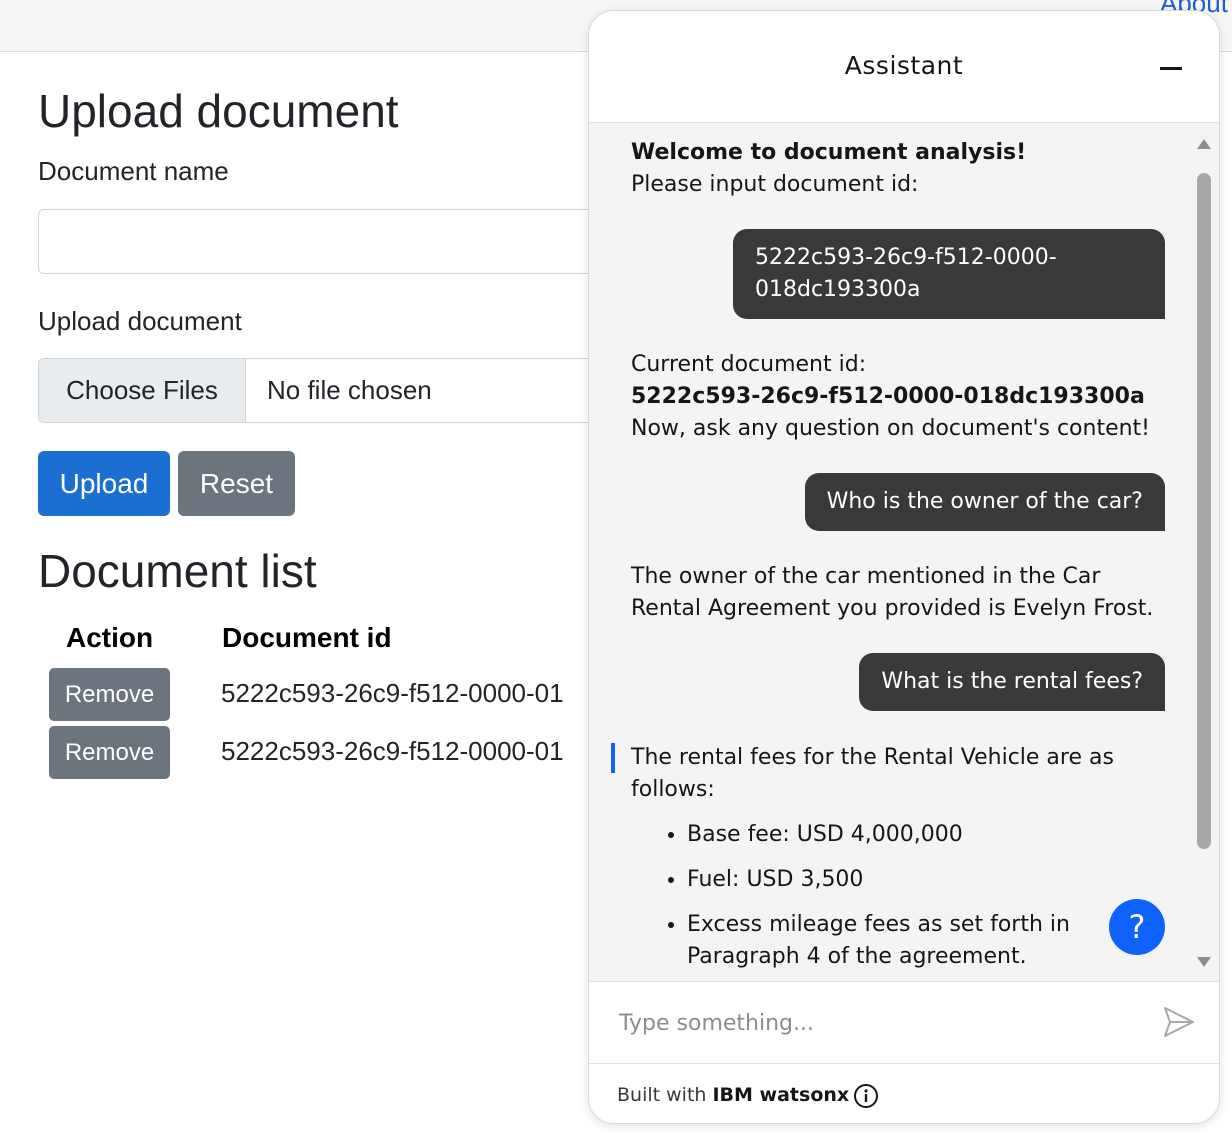 Image resolution: width=1232 pixels, height=1143 pixels. What do you see at coordinates (949, 274) in the screenshot?
I see `user-message: 5222c593-26c9-f512-0000-018dc193300a` at bounding box center [949, 274].